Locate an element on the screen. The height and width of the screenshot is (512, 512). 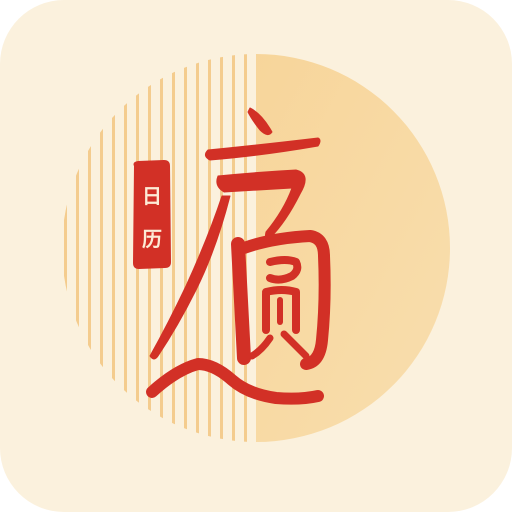
seal-char-top: 日 is located at coordinates (152, 196).